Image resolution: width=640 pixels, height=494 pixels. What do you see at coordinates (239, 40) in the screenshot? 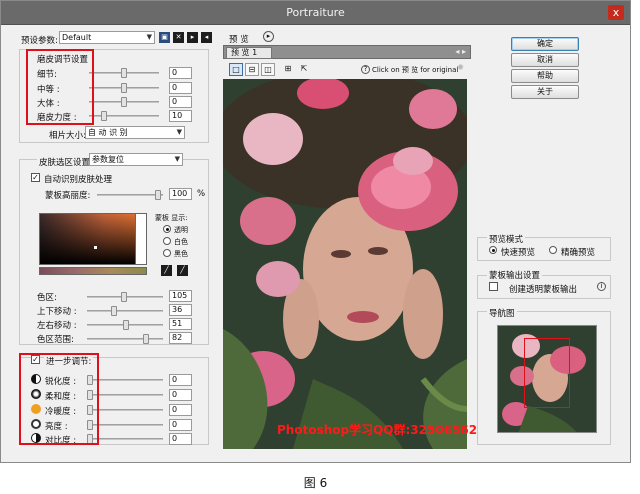
I see `preview-group-label: 预 览` at bounding box center [239, 40].